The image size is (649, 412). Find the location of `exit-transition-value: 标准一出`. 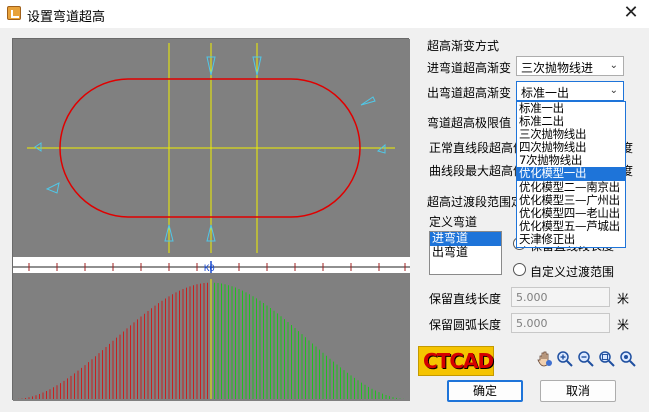

exit-transition-value: 标准一出 is located at coordinates (545, 93).